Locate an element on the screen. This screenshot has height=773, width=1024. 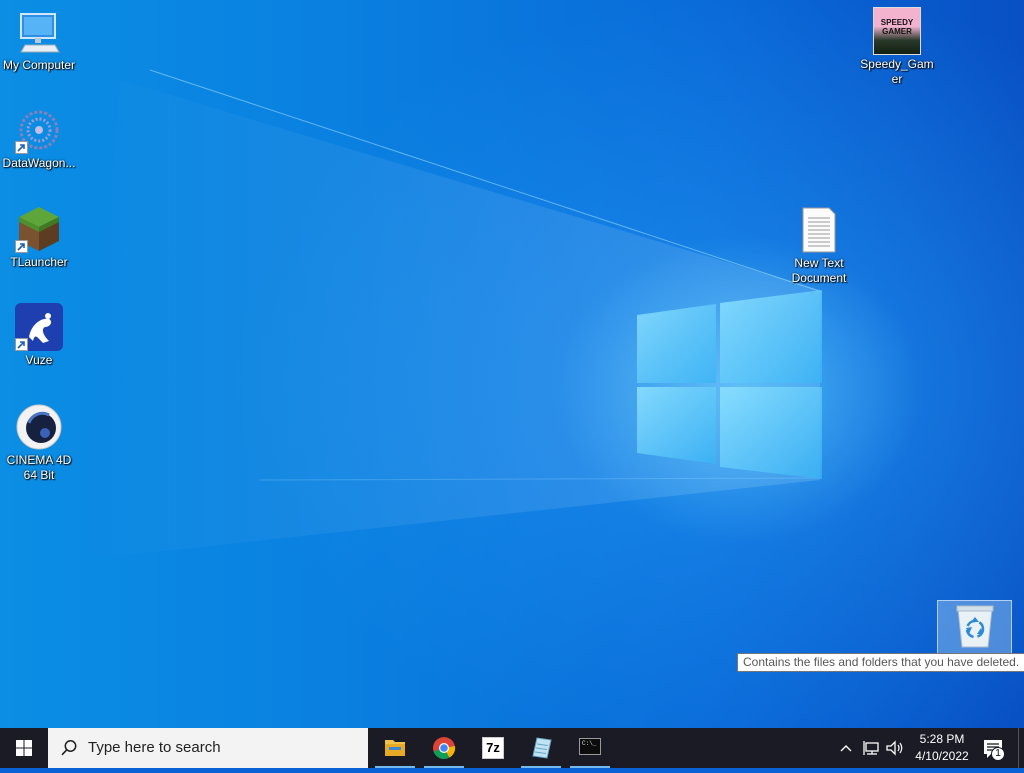
taskbar-app-cmd: C:\_ is located at coordinates (590, 748).